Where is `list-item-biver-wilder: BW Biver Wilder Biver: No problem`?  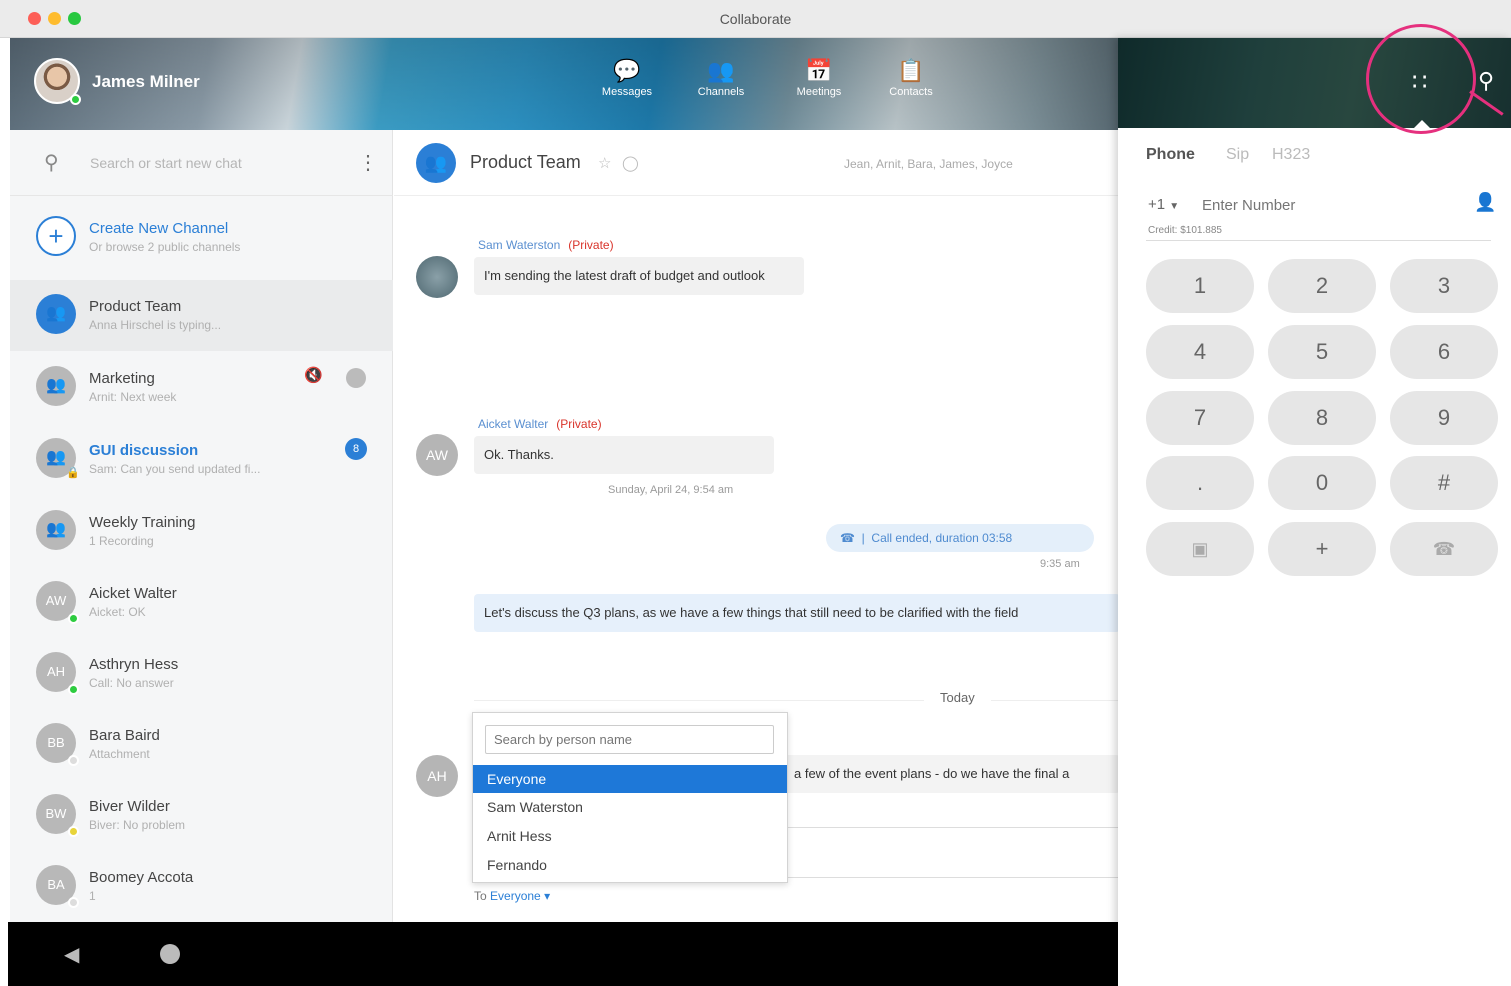
list-item-biver-wilder: BW Biver Wilder Biver: No problem is located at coordinates (201, 815).